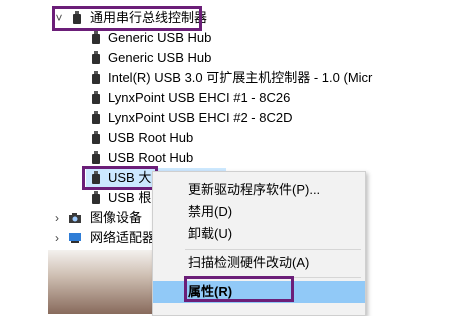 The height and width of the screenshot is (316, 455). What do you see at coordinates (200, 117) in the screenshot?
I see `device-label: LynxPoint USB EHCI #2 - 8C2D` at bounding box center [200, 117].